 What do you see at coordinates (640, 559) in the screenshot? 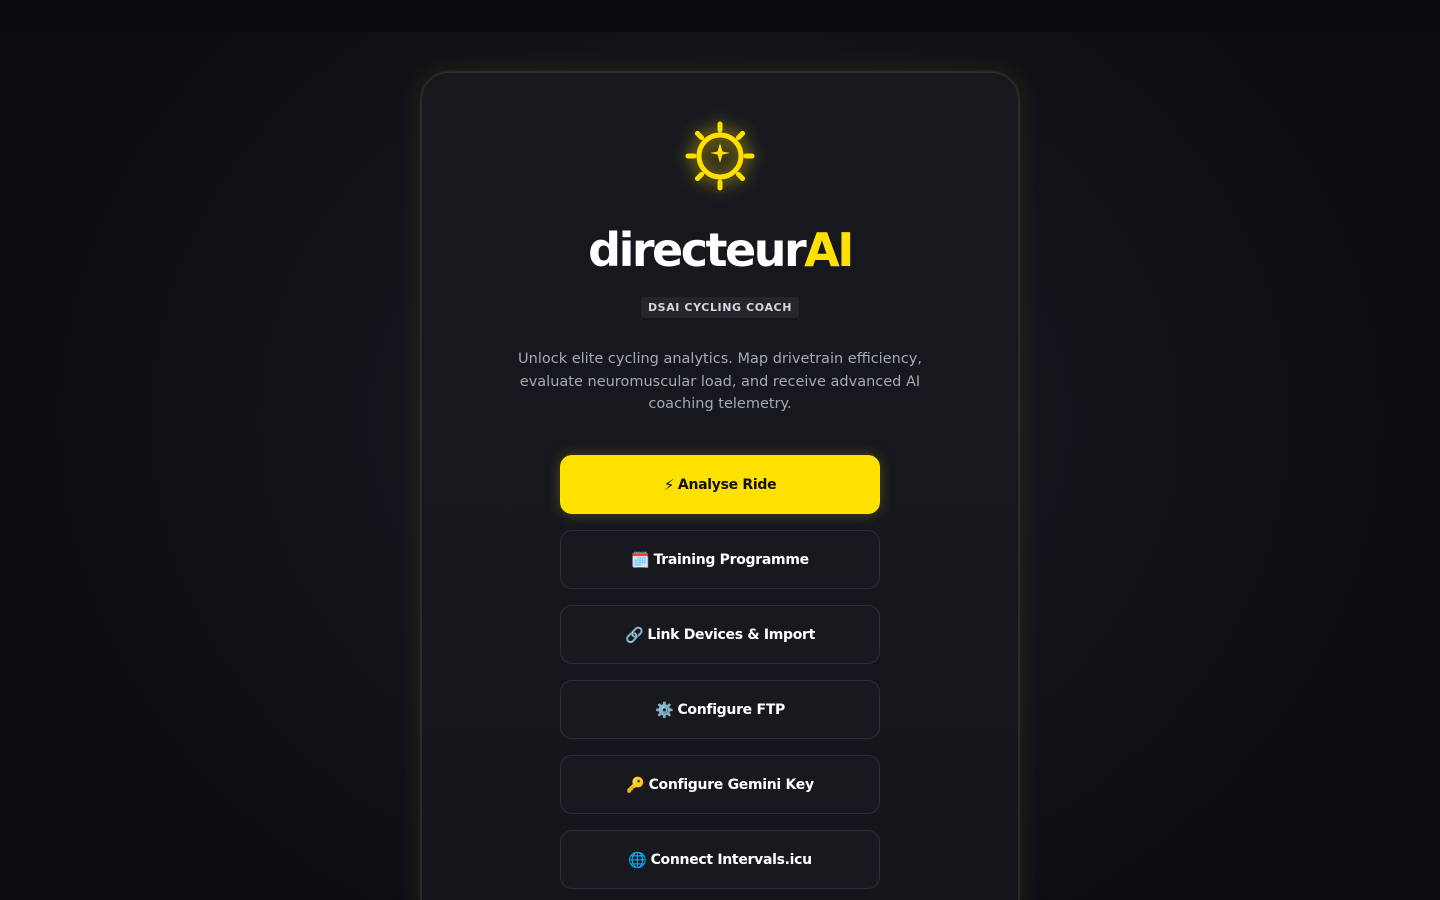
I see `calendar-icon: 🗓️` at bounding box center [640, 559].